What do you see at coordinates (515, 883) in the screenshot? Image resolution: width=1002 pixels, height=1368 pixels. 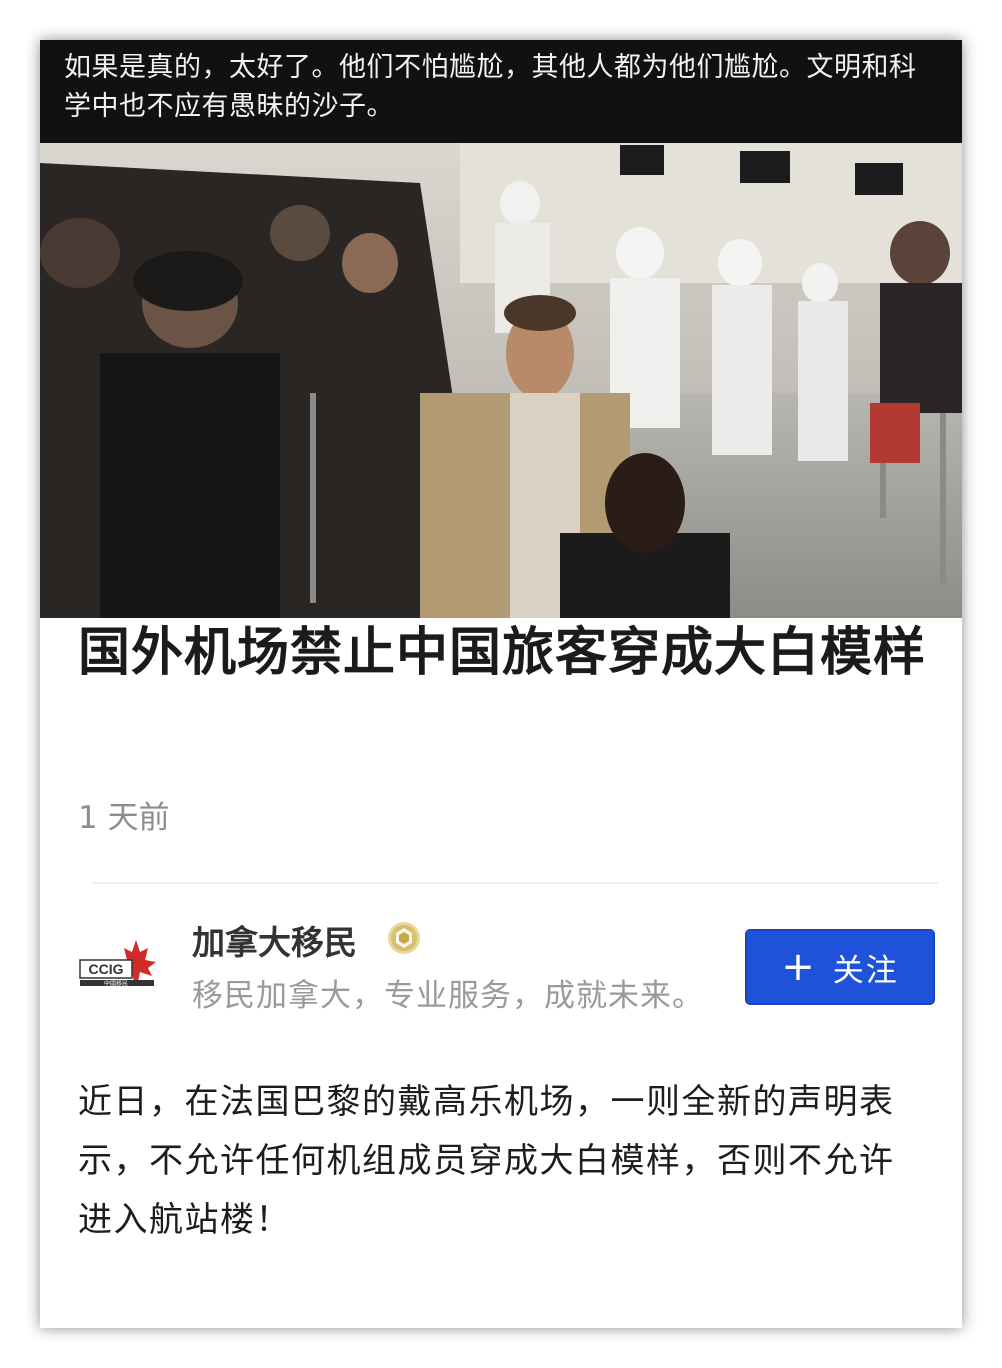 I see `divider` at bounding box center [515, 883].